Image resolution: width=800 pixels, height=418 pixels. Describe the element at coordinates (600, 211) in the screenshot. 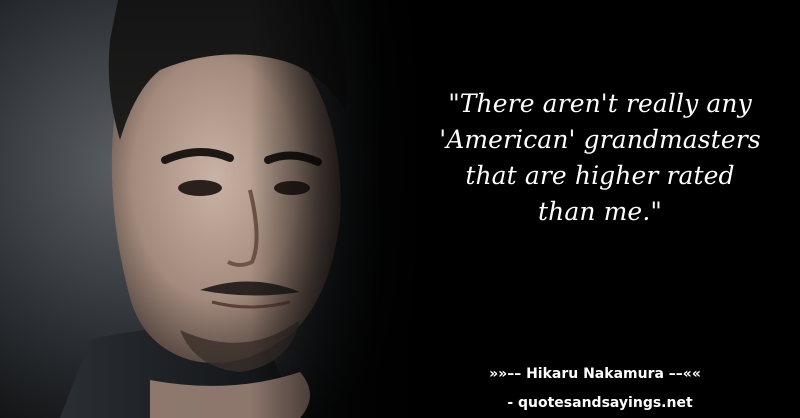

I see `quote-line: than me."` at that location.